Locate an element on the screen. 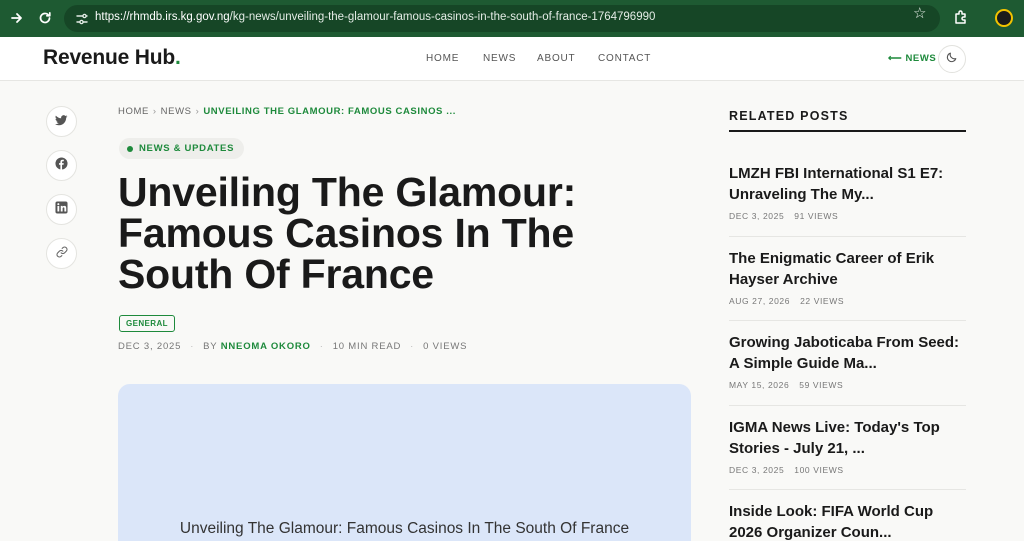  linkedin-icon is located at coordinates (61, 209).